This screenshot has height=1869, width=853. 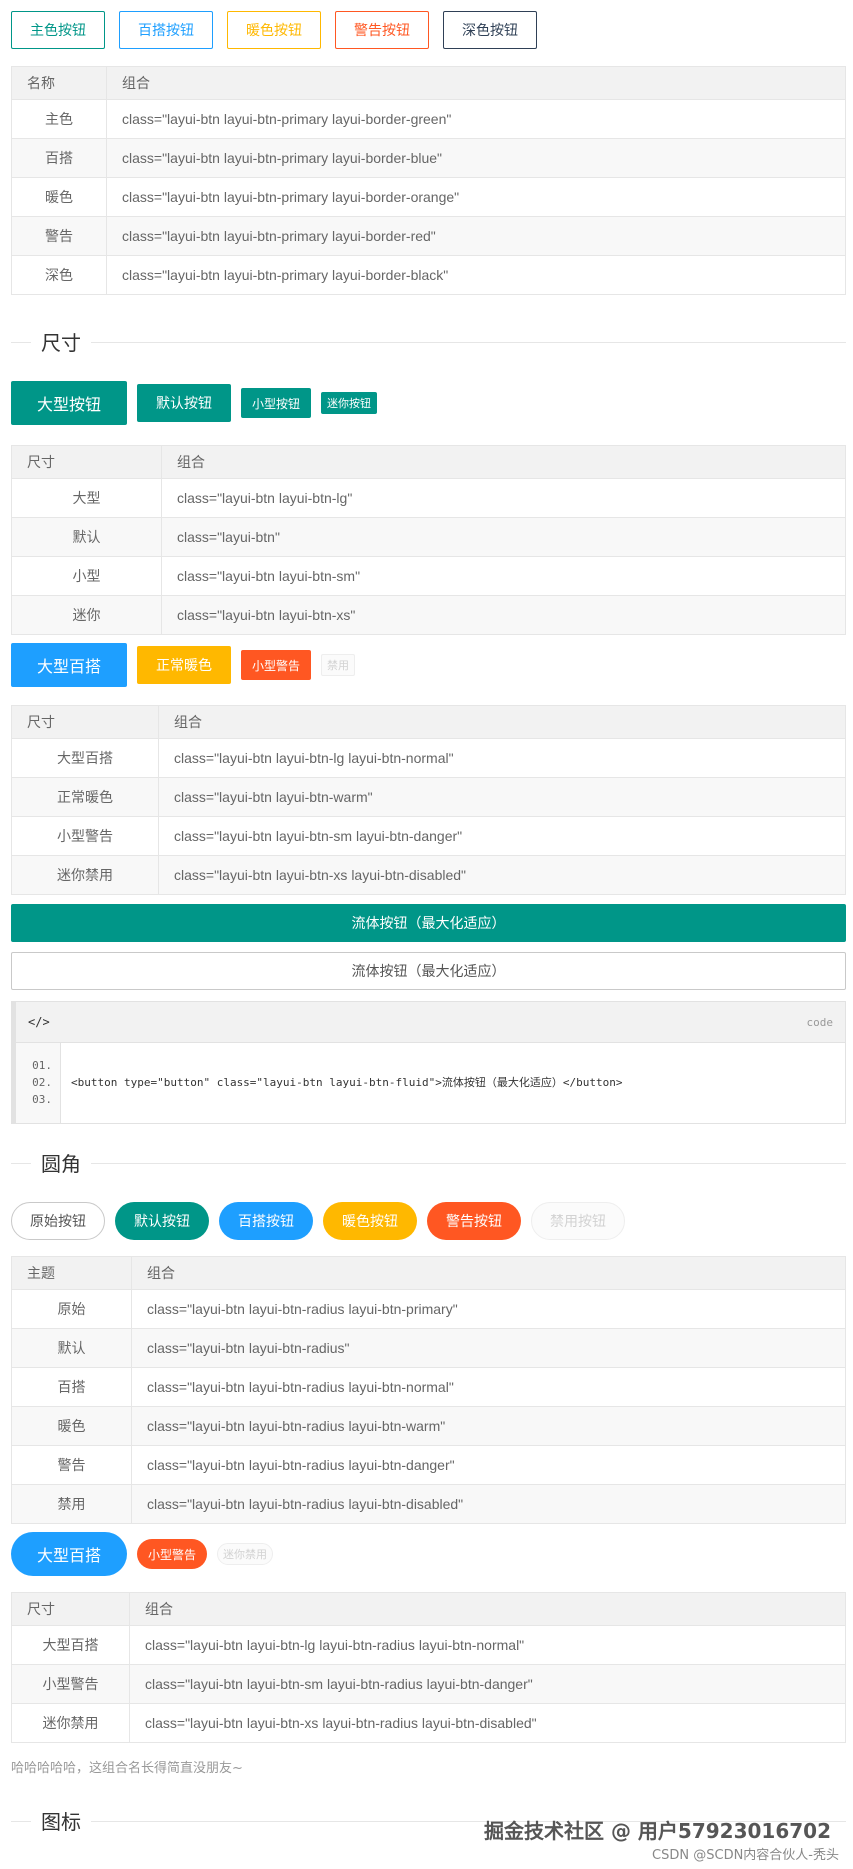 What do you see at coordinates (61, 1162) in the screenshot?
I see `section-title-text: 圆角` at bounding box center [61, 1162].